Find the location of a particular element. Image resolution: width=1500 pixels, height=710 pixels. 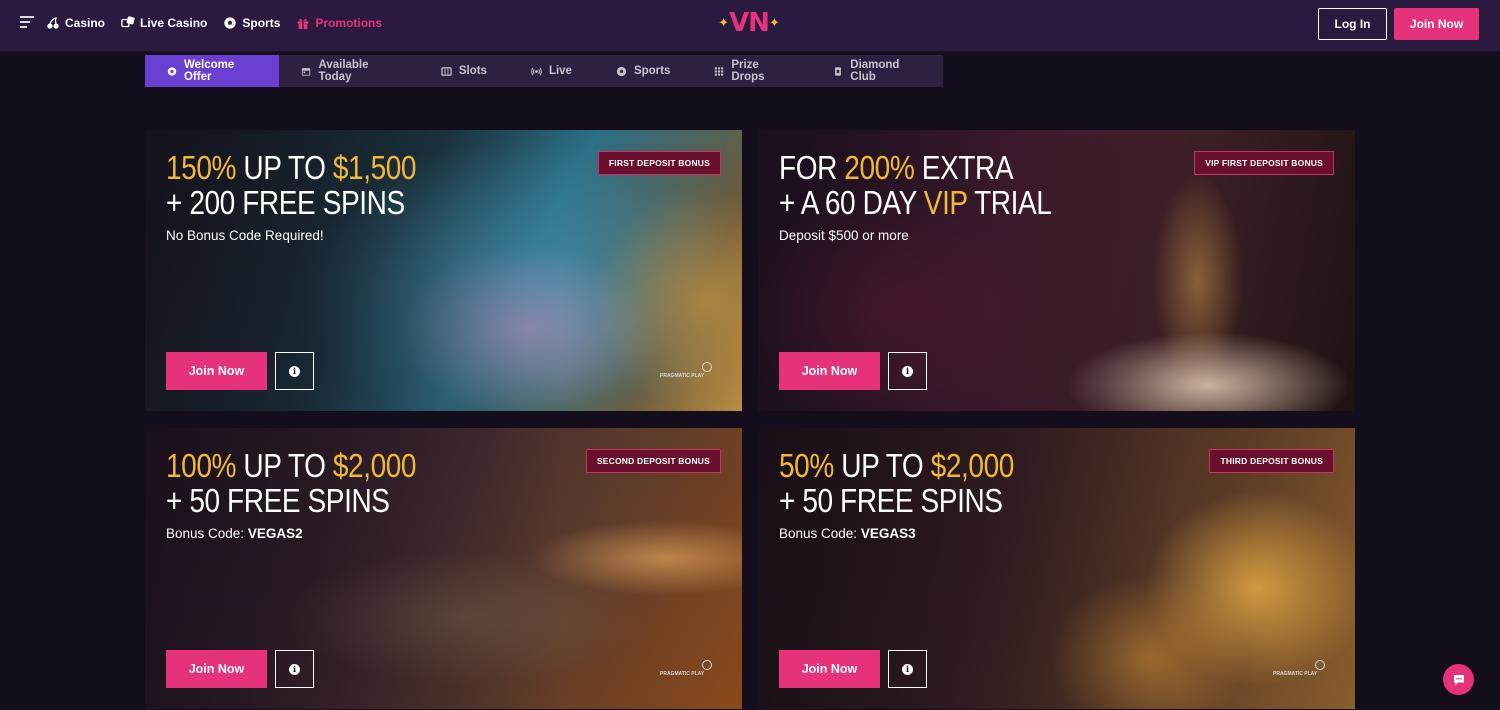

promo-subtext: Bonus Code: VEGAS2 is located at coordinates (234, 533).